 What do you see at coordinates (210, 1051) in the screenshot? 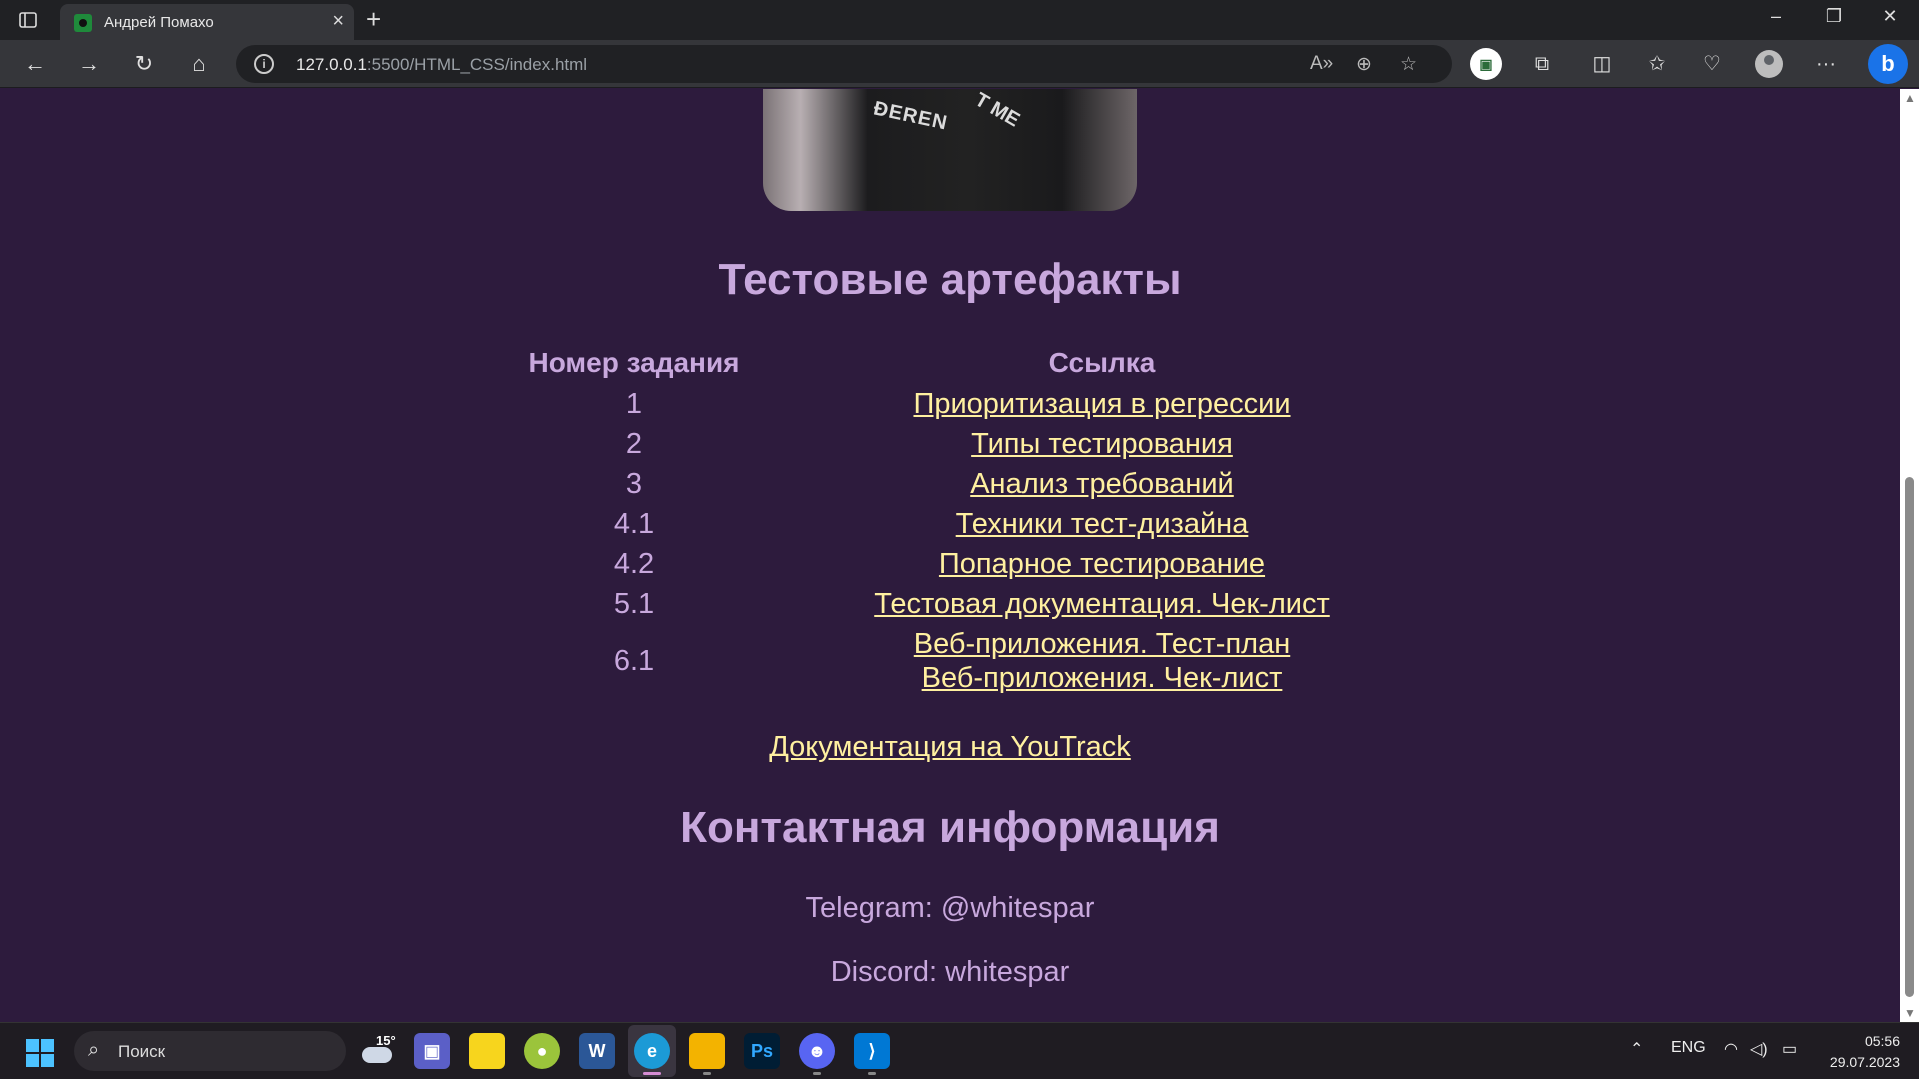
I see `taskbar-search: ⌕ Поиск` at bounding box center [210, 1051].